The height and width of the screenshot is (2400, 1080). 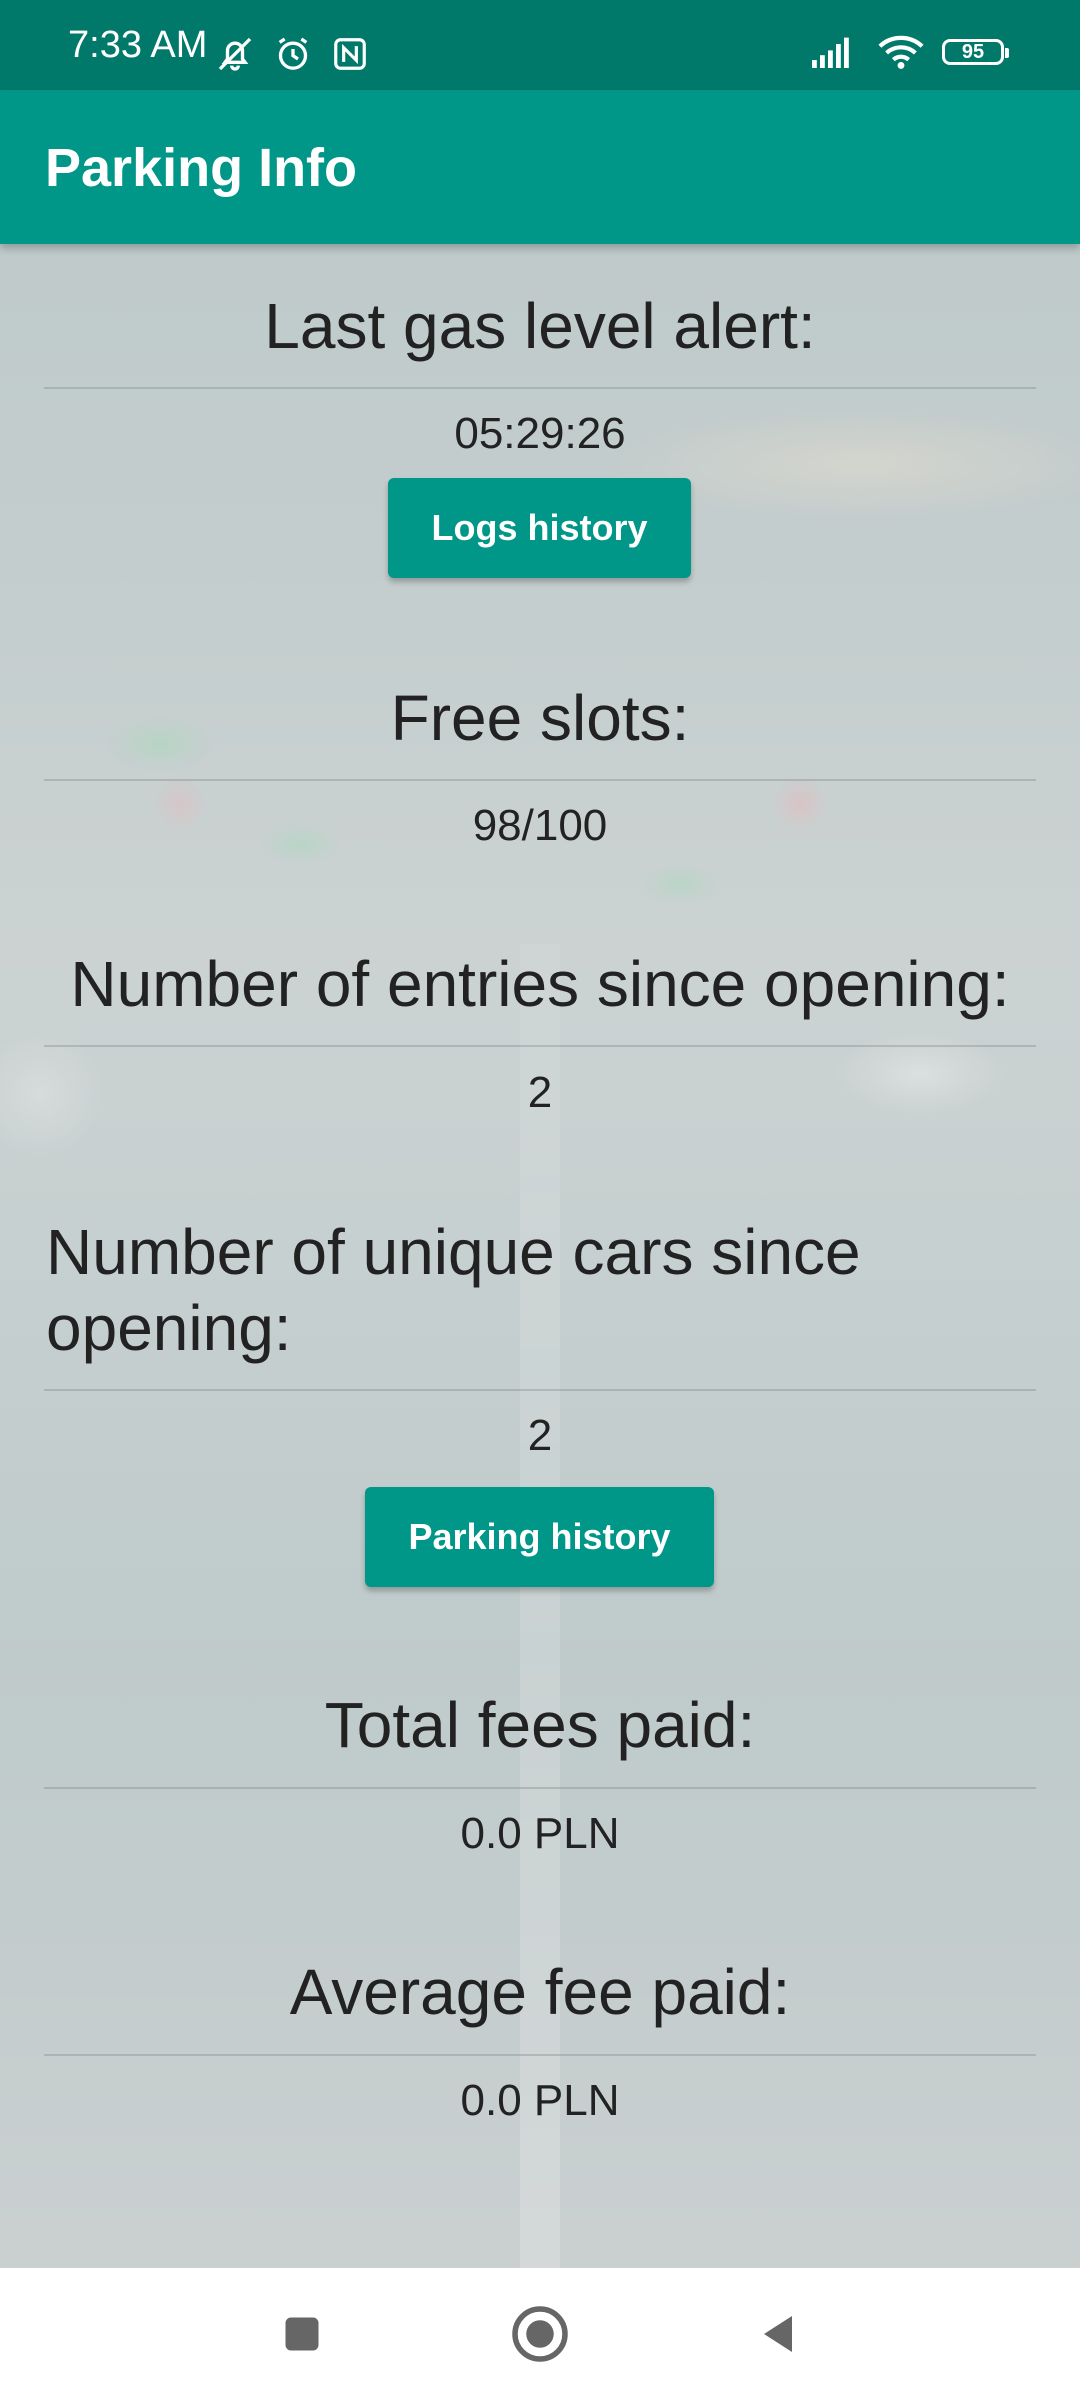 I want to click on average-fee-section: Average fee paid:, so click(x=540, y=1992).